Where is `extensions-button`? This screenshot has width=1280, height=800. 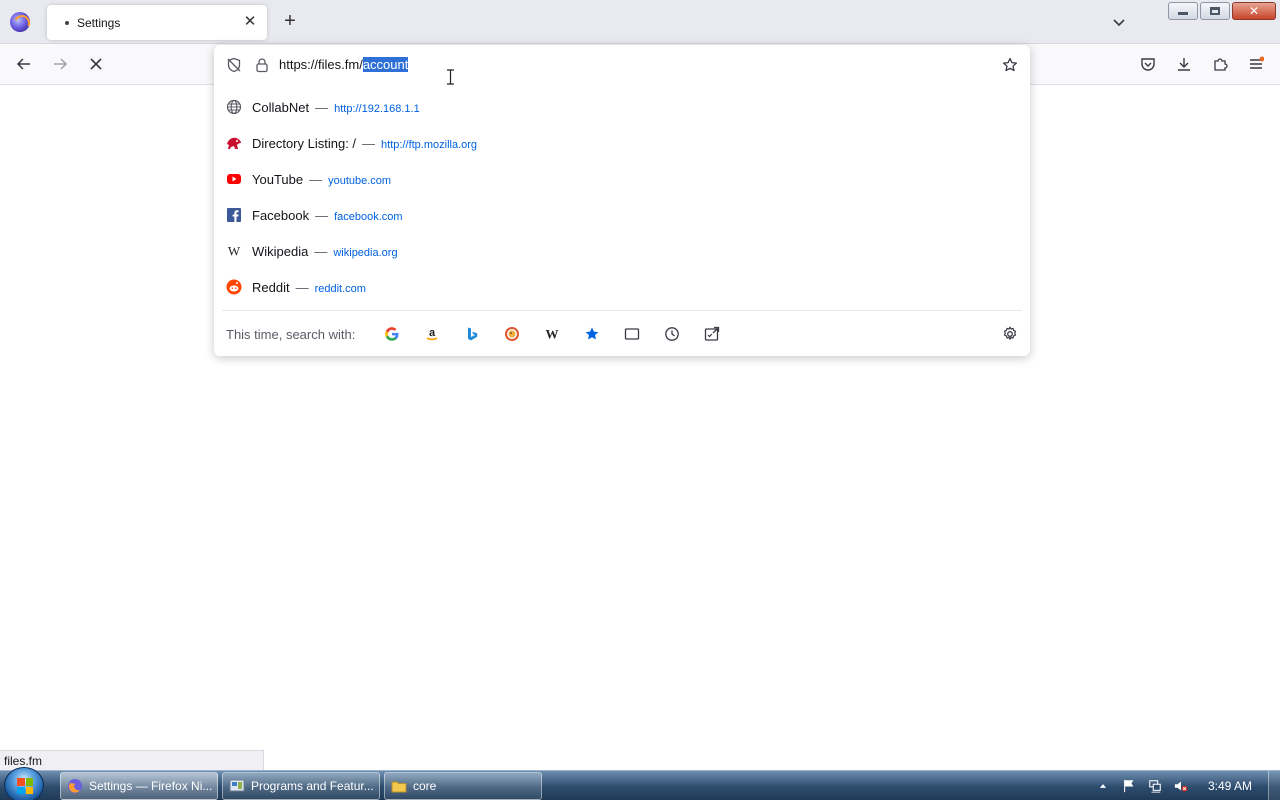
extensions-button is located at coordinates (1220, 64).